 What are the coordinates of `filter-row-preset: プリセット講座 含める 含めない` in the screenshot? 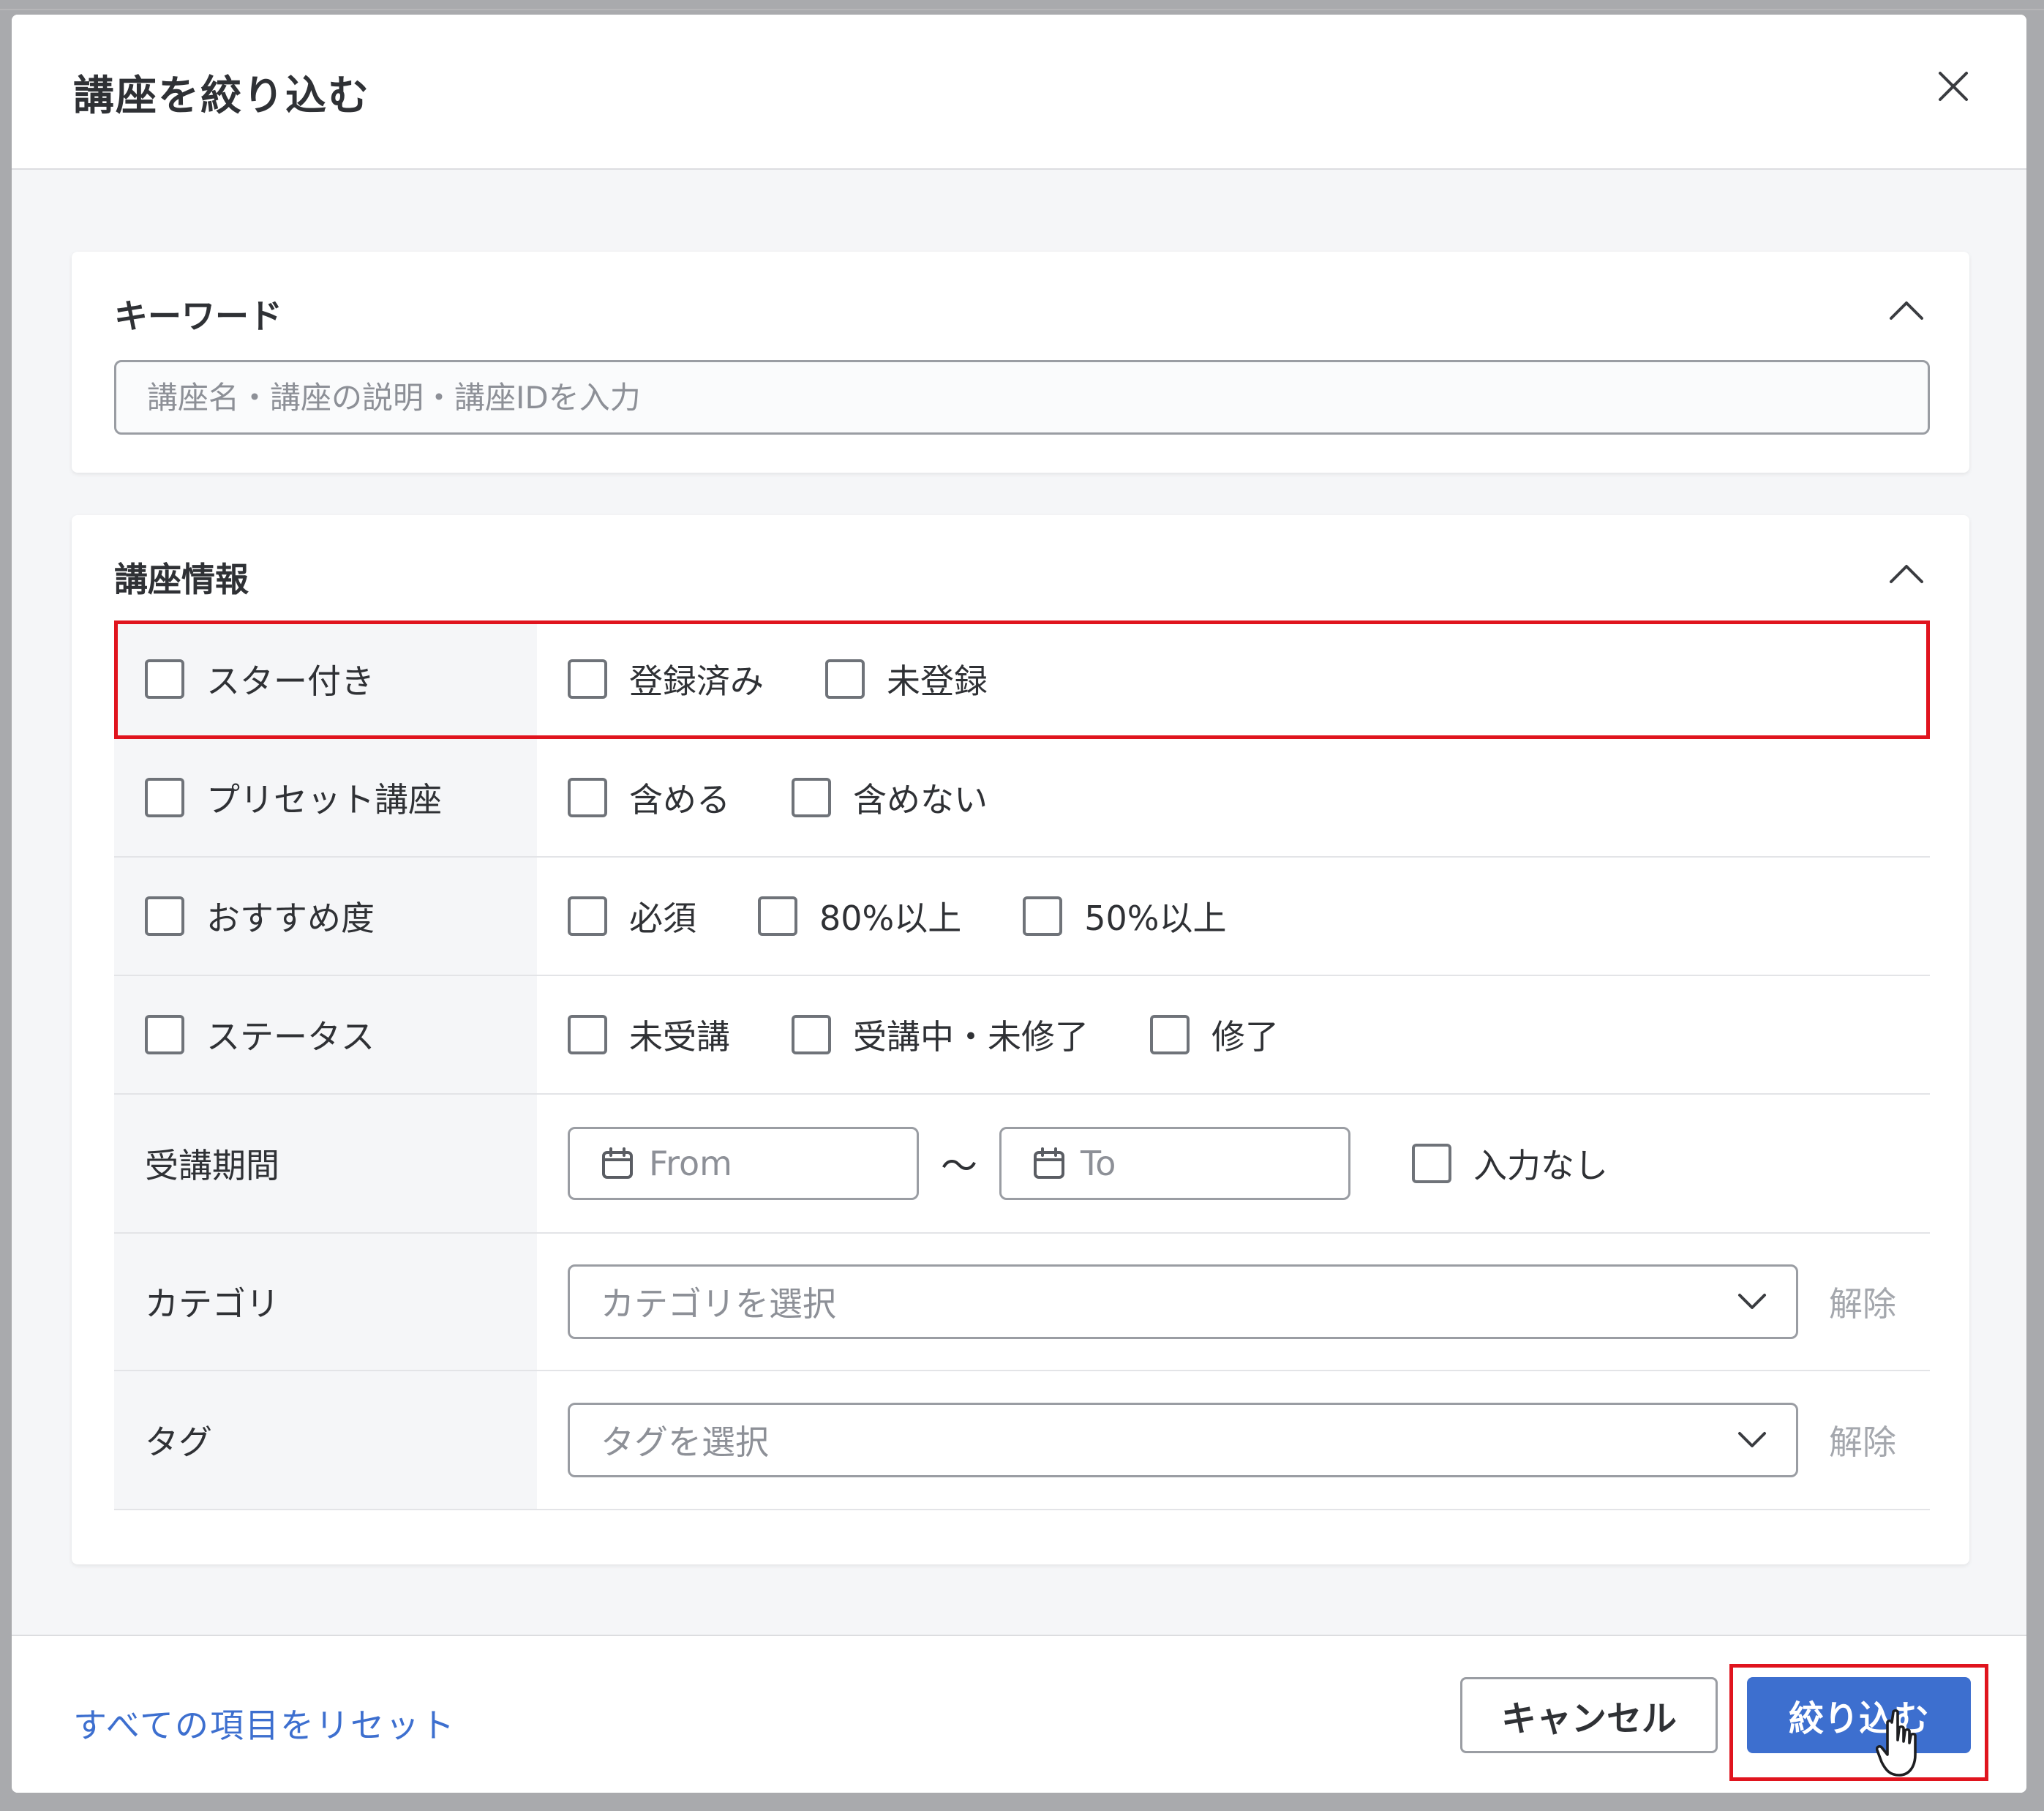 It's located at (1022, 799).